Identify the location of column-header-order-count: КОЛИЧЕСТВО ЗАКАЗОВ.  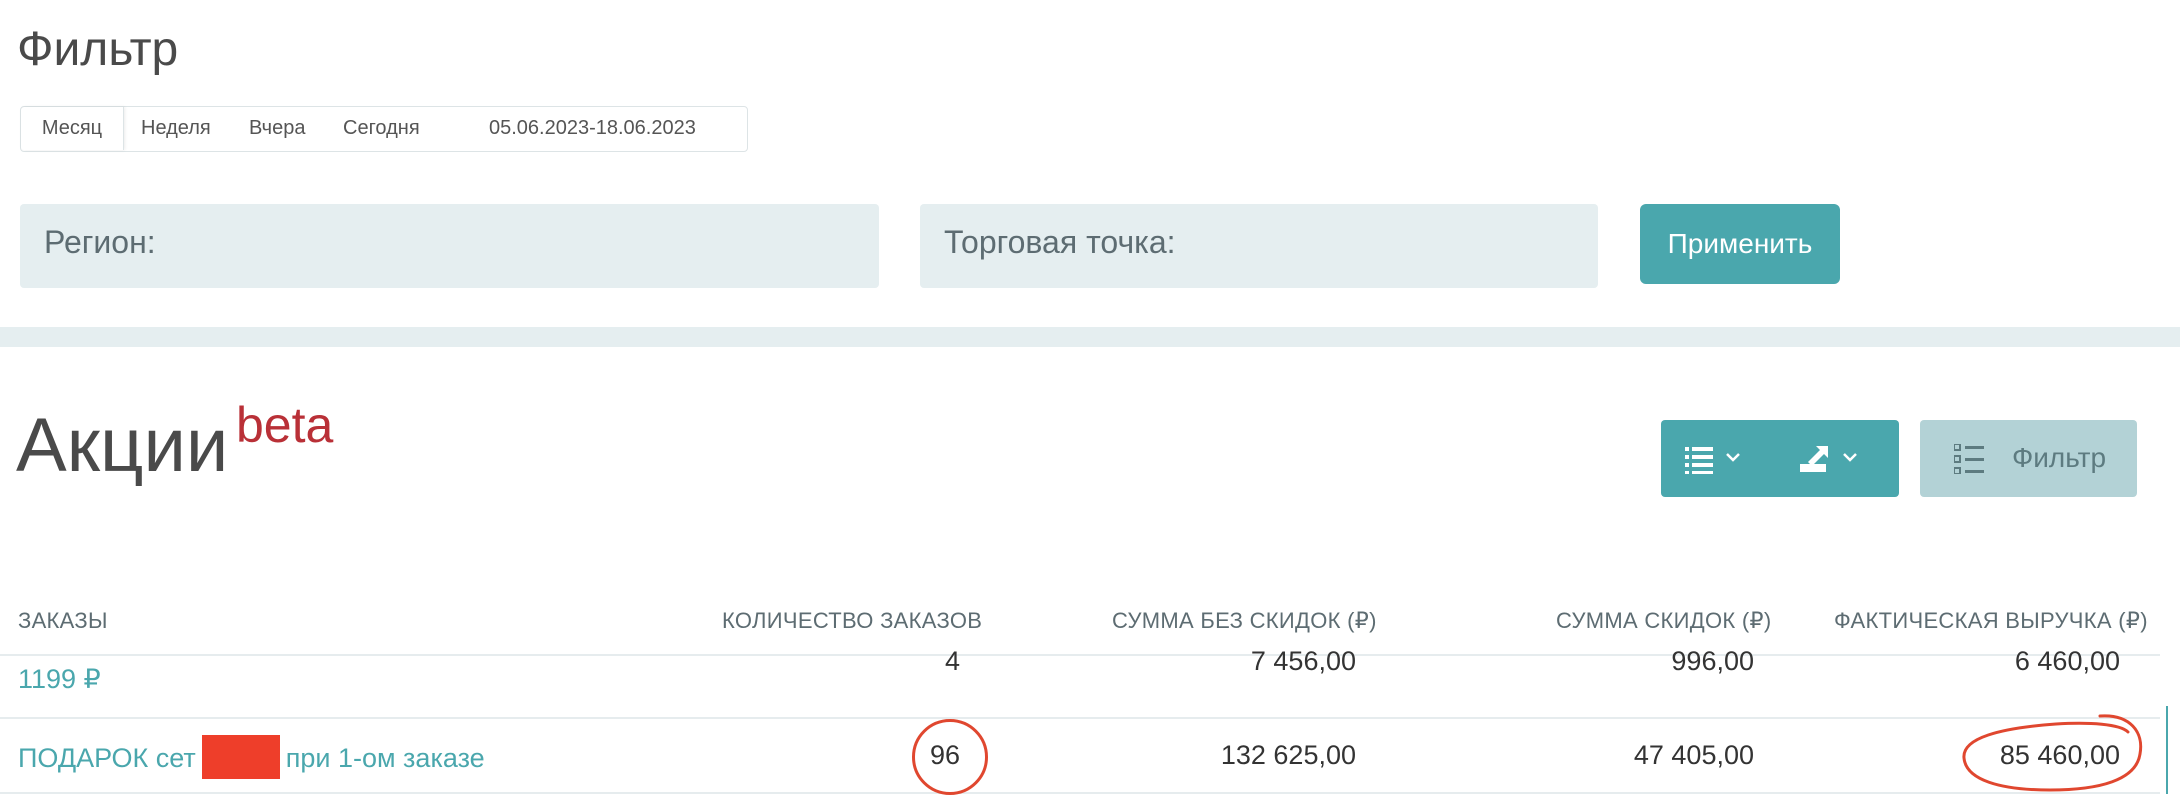
(852, 620).